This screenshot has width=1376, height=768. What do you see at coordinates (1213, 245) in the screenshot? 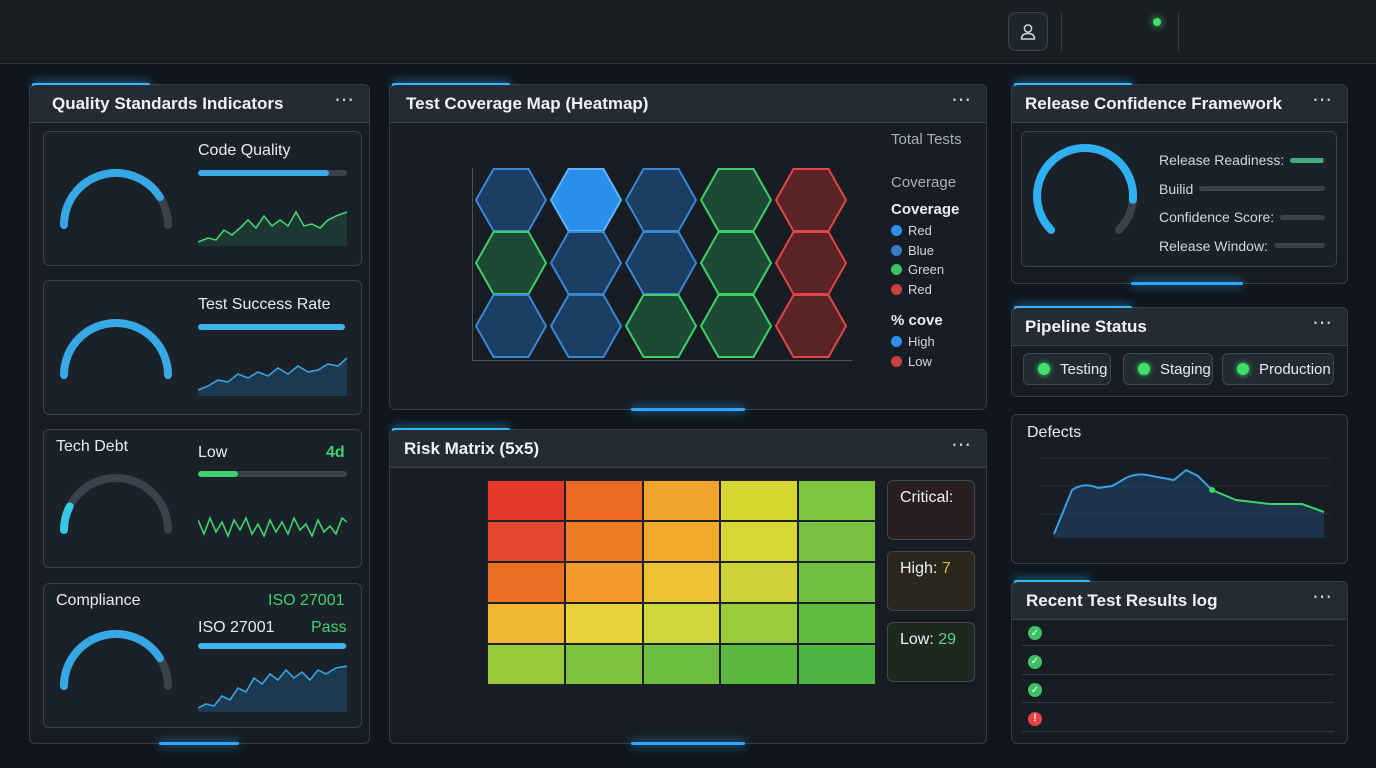
I see `release-metric-label: Release Window:` at bounding box center [1213, 245].